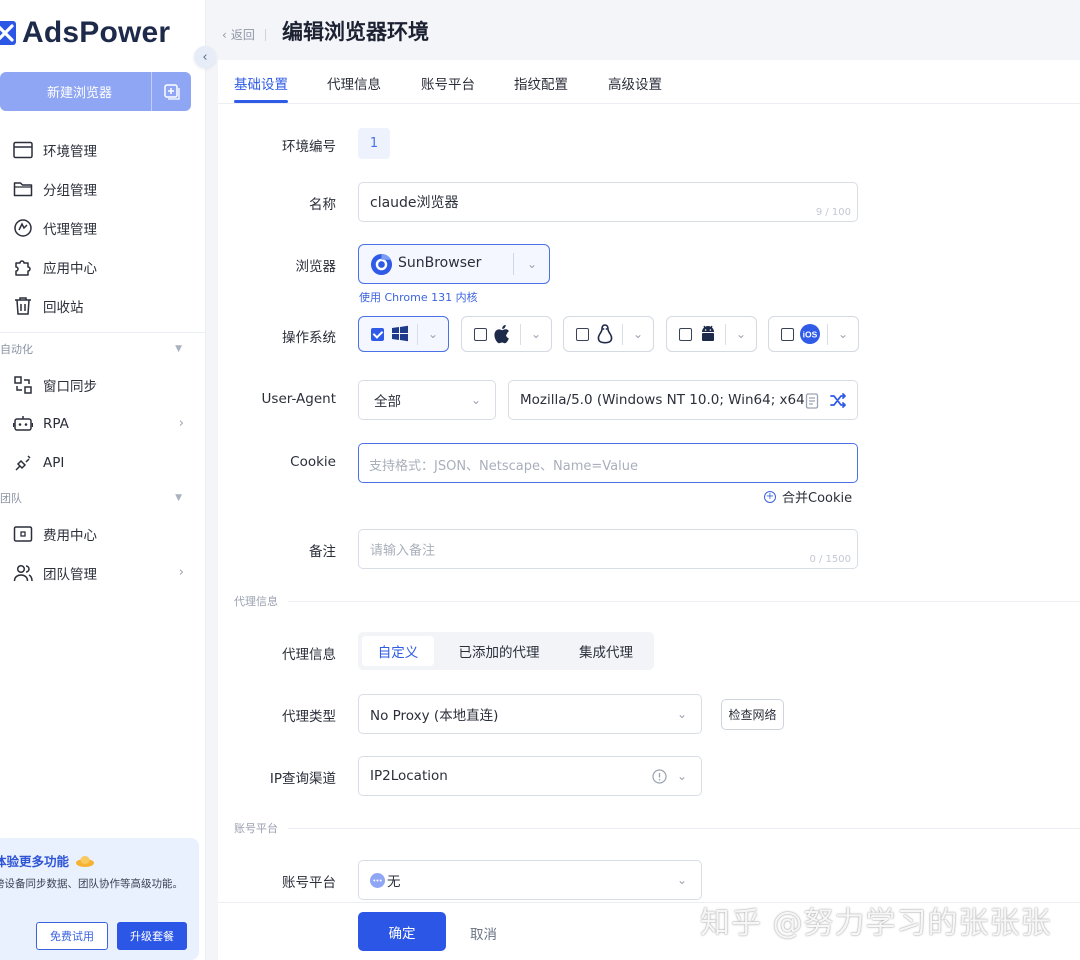 The width and height of the screenshot is (1080, 960). What do you see at coordinates (414, 203) in the screenshot?
I see `name-value: claude浏览器` at bounding box center [414, 203].